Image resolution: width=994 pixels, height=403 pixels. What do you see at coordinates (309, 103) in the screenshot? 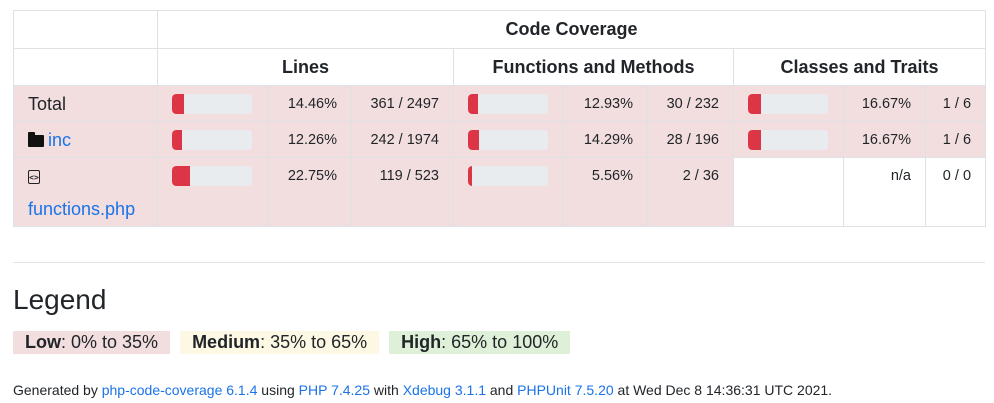
I see `lines-percent: 14.46%` at bounding box center [309, 103].